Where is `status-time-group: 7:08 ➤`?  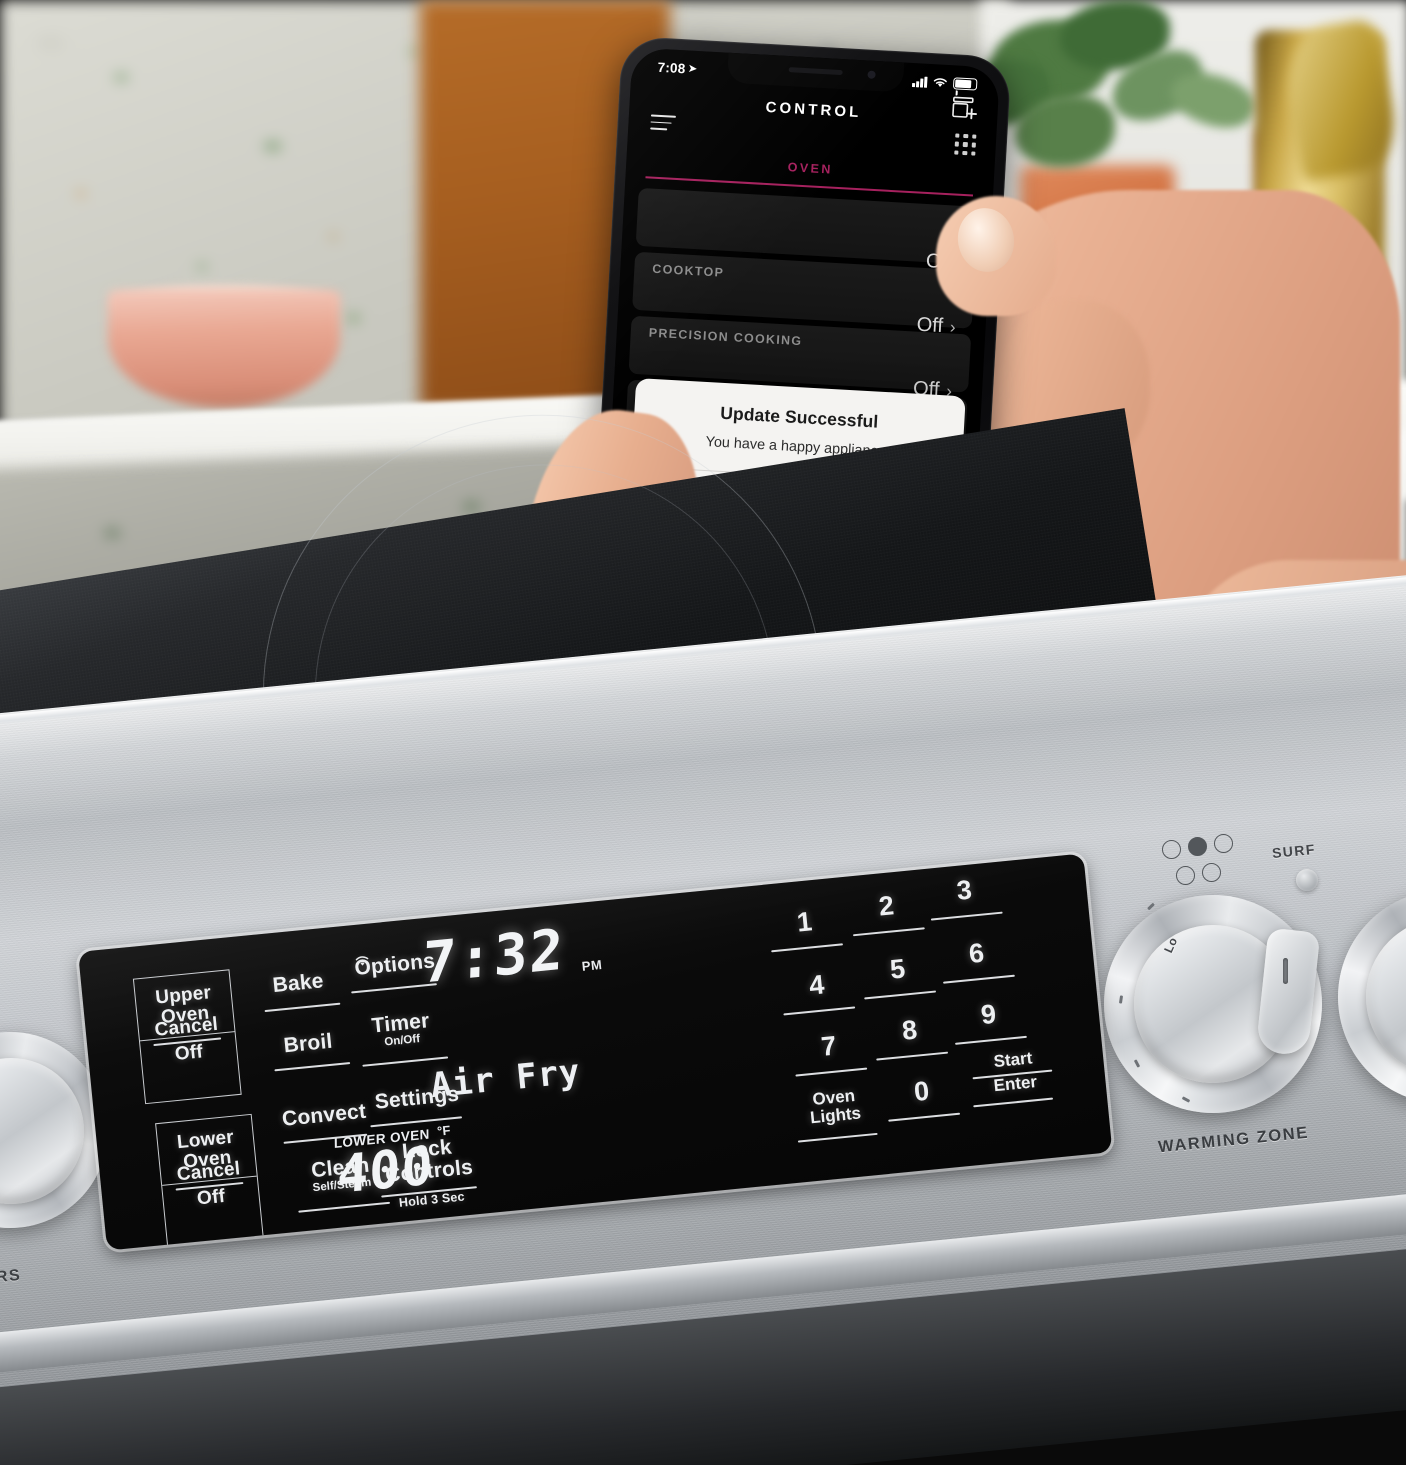
status-time-group: 7:08 ➤ is located at coordinates (677, 67).